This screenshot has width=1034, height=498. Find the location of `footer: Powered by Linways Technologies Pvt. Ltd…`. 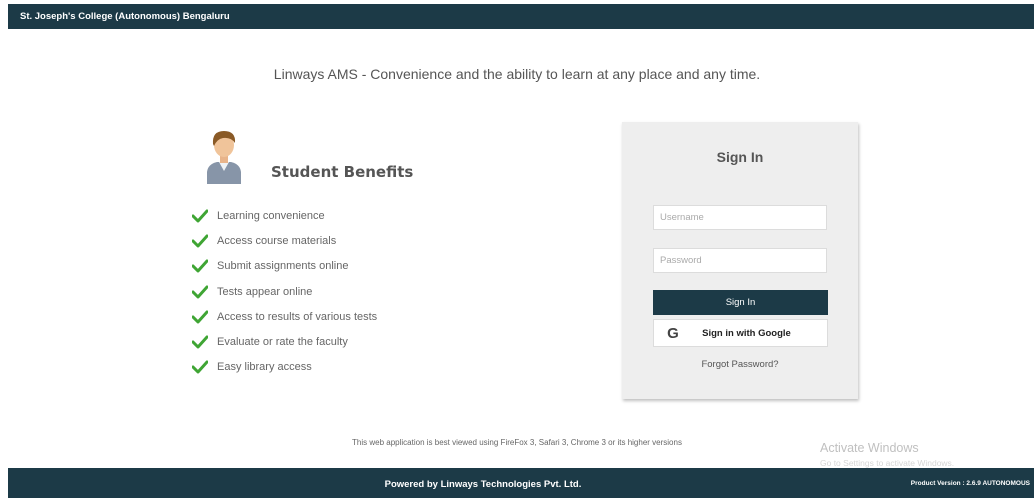

footer: Powered by Linways Technologies Pvt. Ltd… is located at coordinates (521, 483).